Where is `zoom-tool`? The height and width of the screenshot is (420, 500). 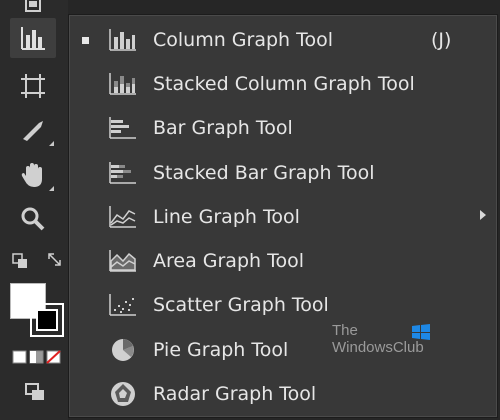
zoom-tool is located at coordinates (33, 219).